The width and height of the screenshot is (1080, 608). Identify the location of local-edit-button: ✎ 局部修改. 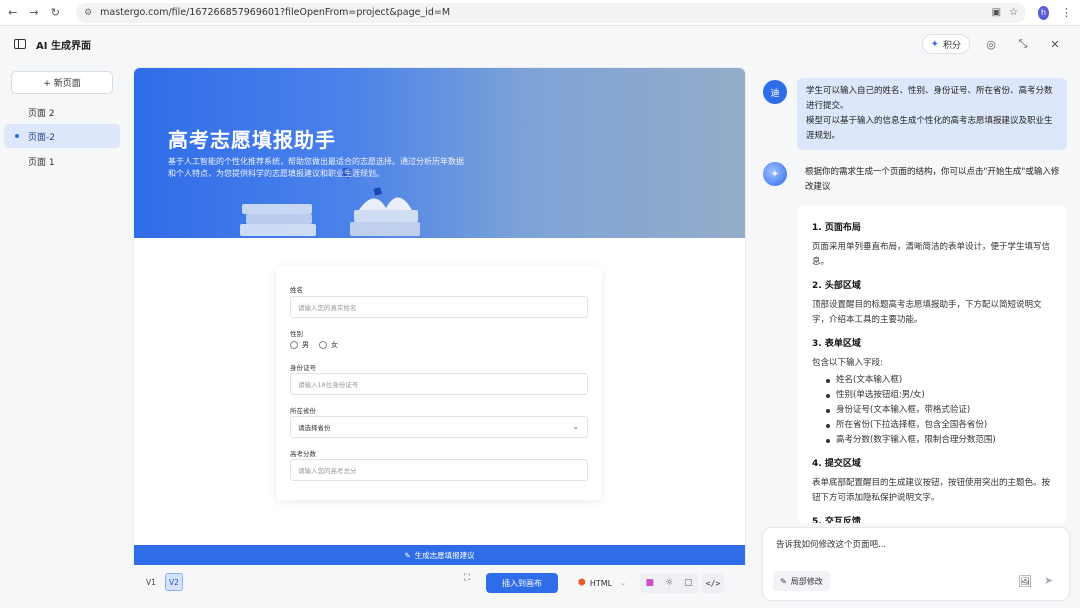
(801, 581).